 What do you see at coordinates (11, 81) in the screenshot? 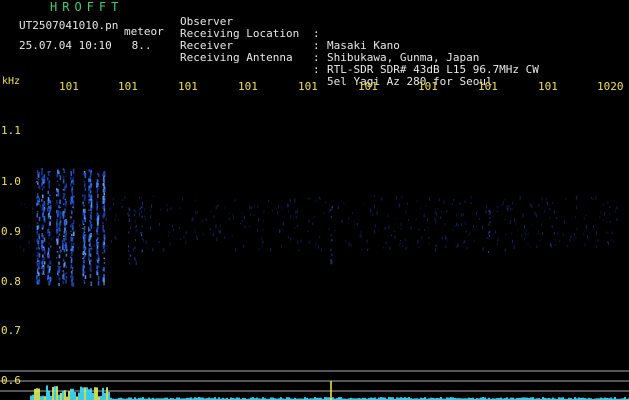
I see `frequency-unit: kHz` at bounding box center [11, 81].